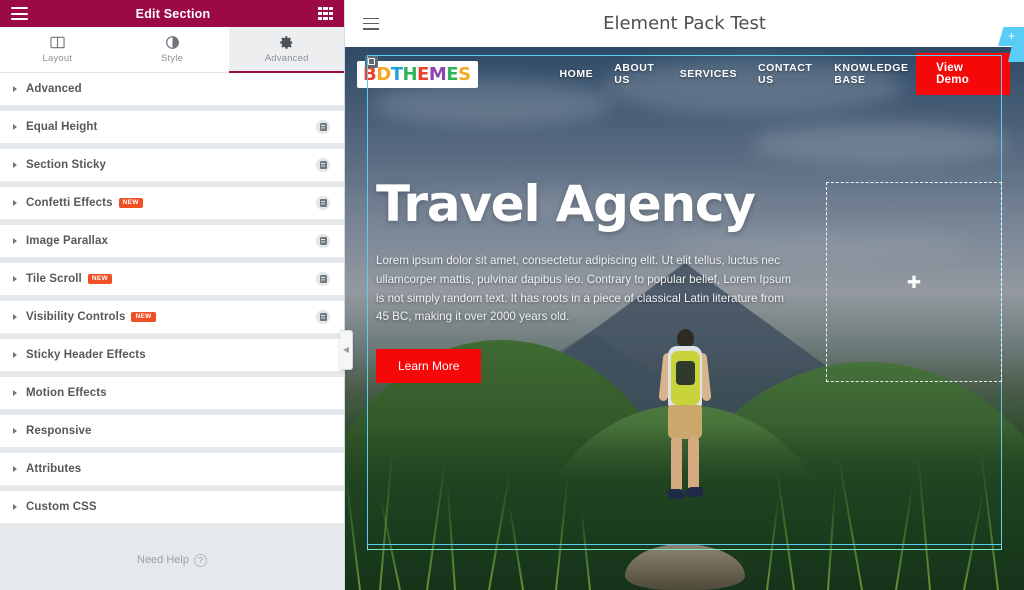 This screenshot has width=1024, height=590. Describe the element at coordinates (286, 42) in the screenshot. I see `gear-icon` at that location.